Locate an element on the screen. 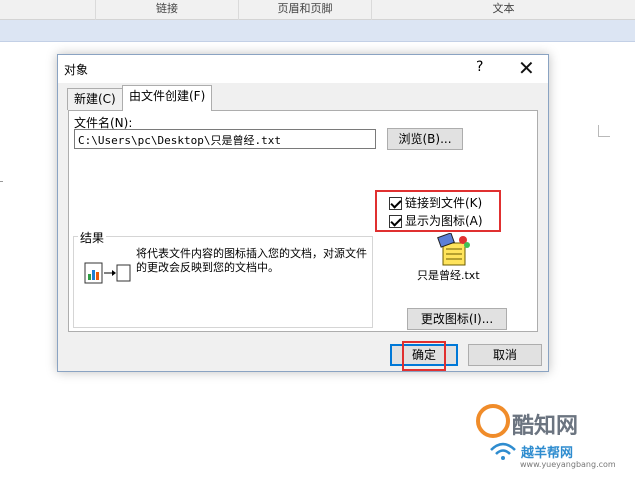 The image size is (635, 478). watermark-wifi-icon is located at coordinates (503, 451).